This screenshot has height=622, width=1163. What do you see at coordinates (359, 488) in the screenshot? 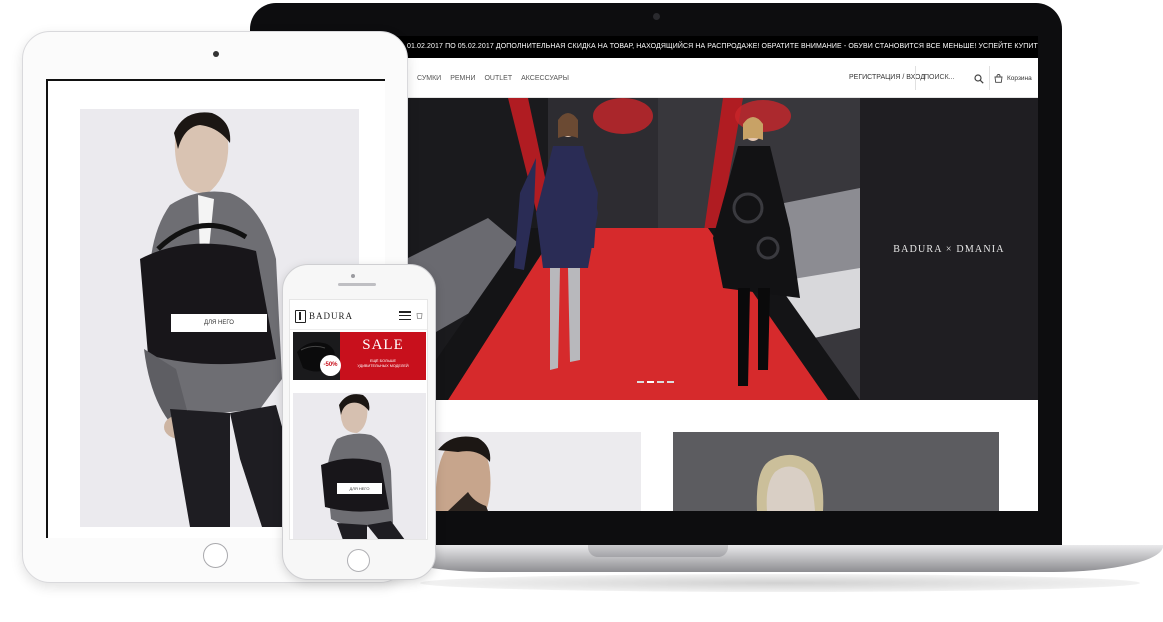
I see `phone-for-him-button: ДЛЯ НЕГО` at bounding box center [359, 488].